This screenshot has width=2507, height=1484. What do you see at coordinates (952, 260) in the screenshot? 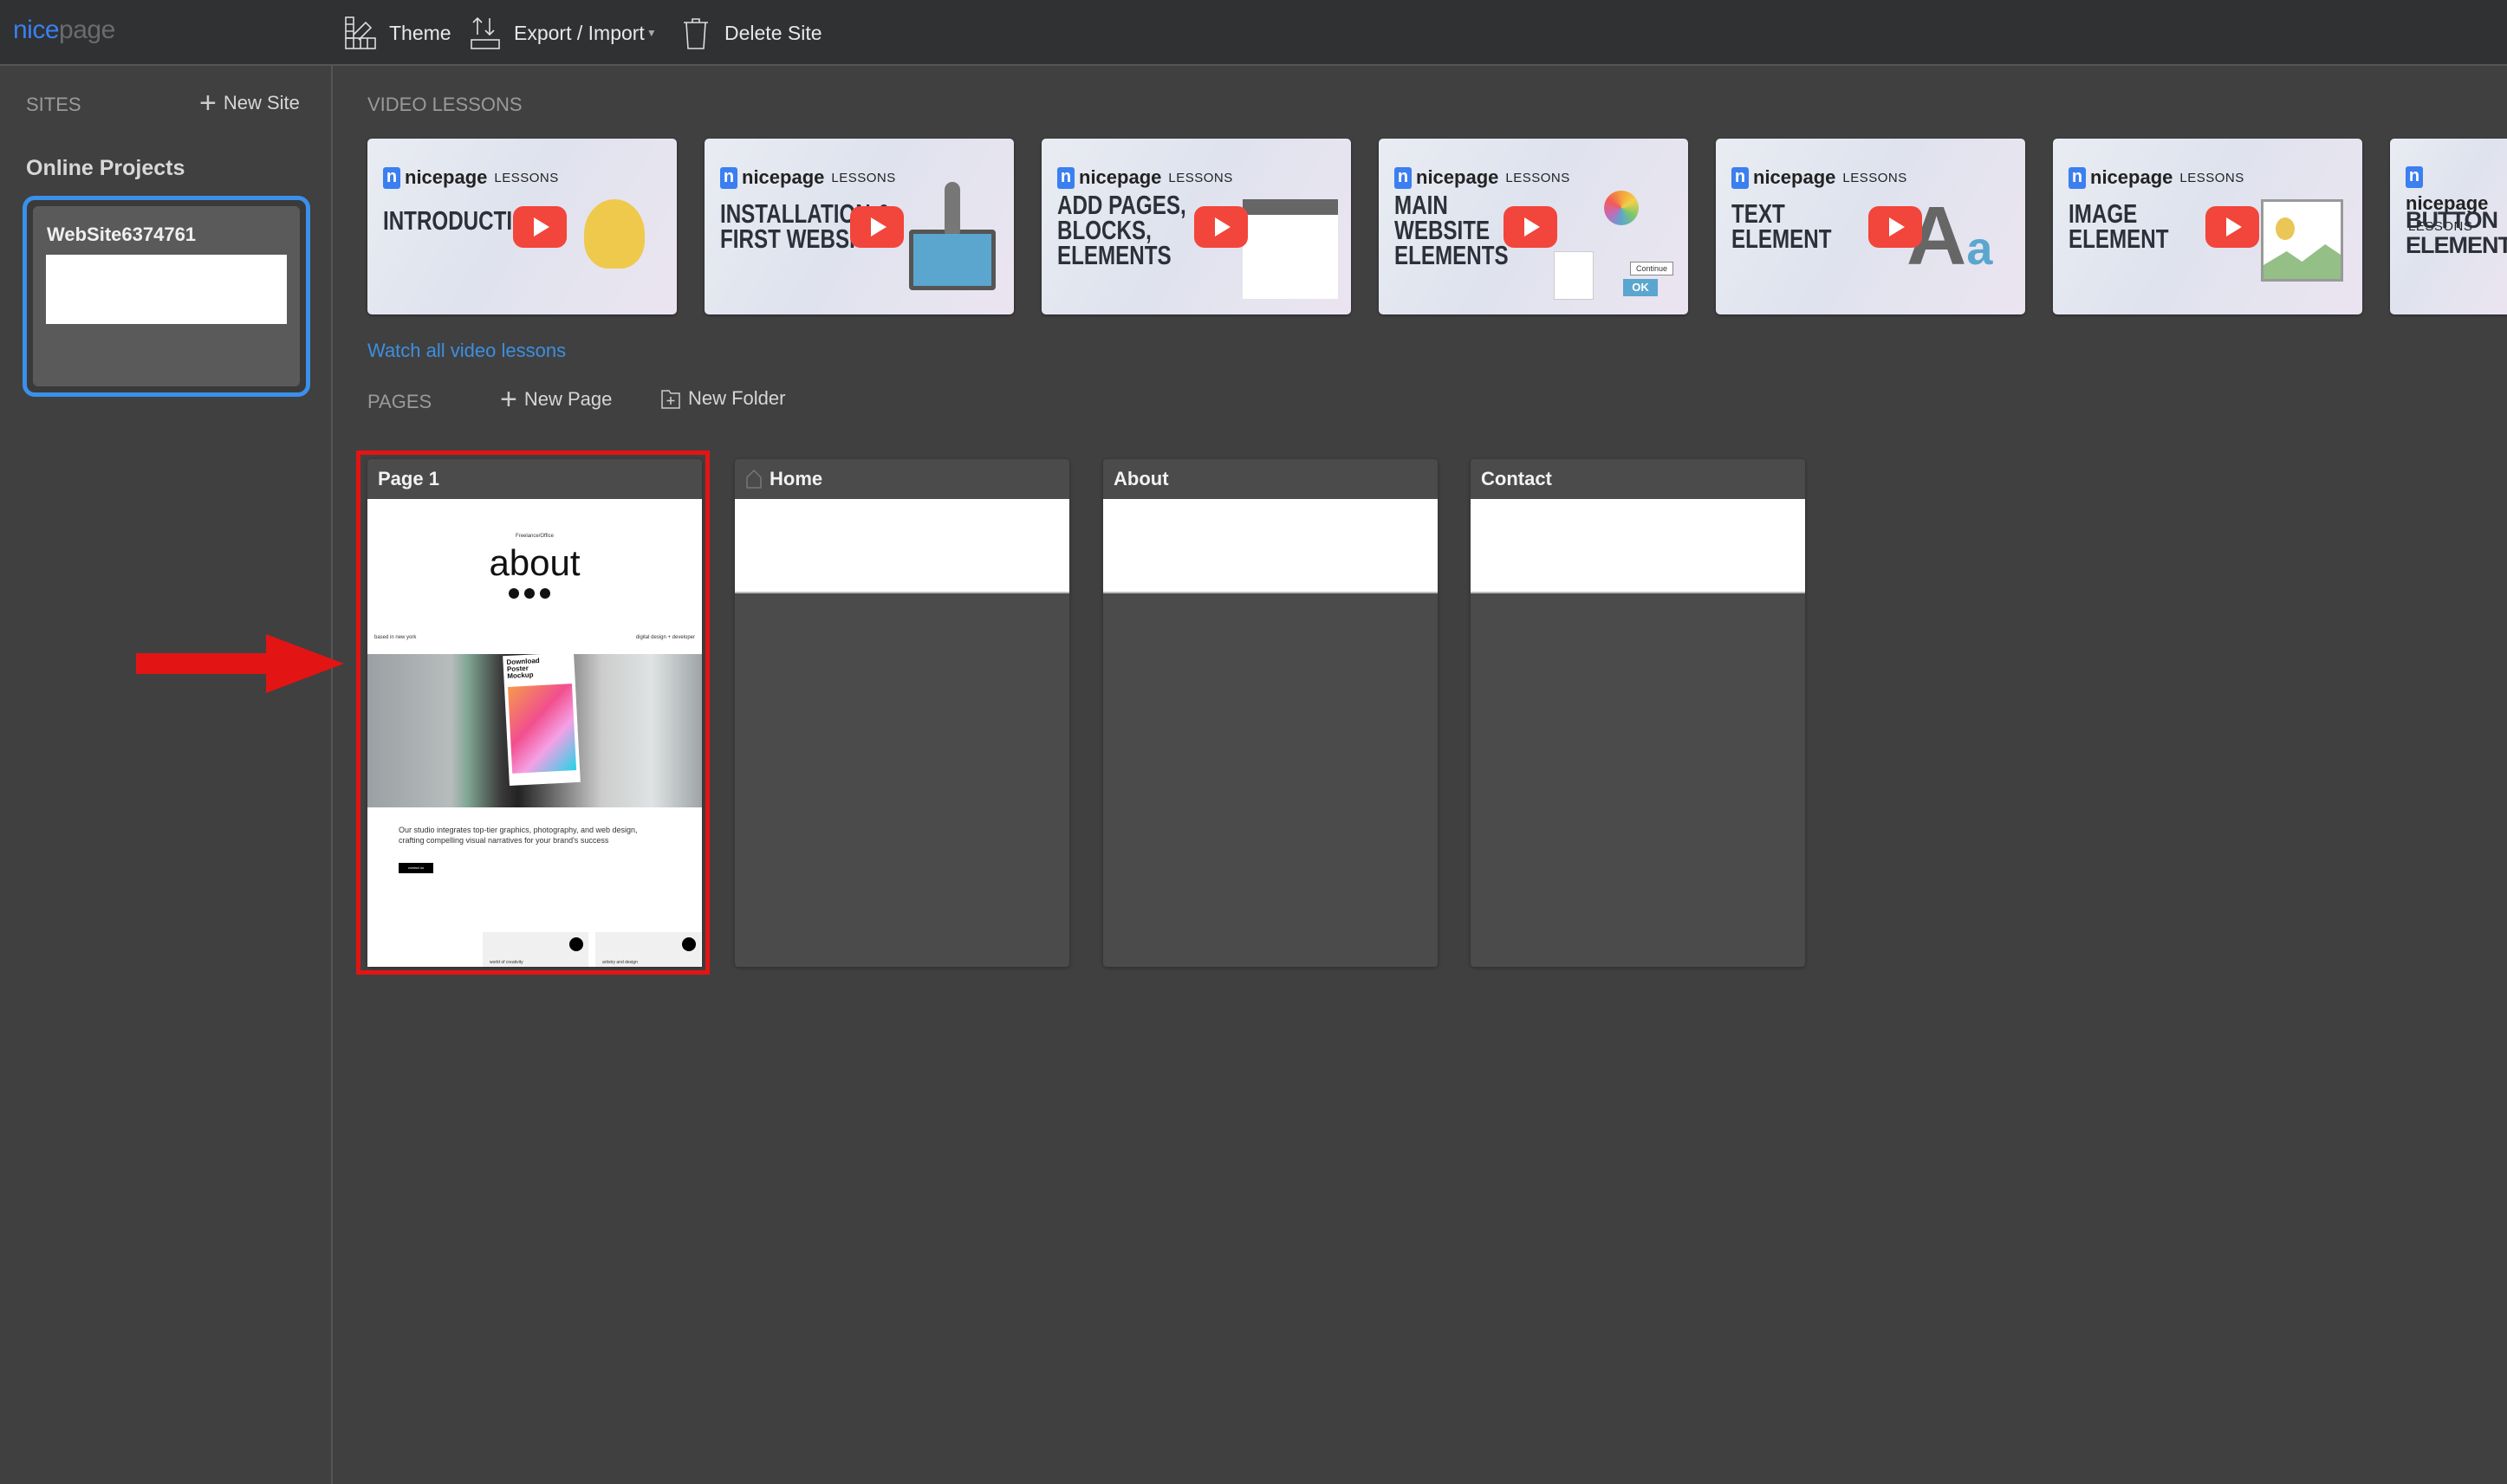
I see `rocket-laptop-icon` at bounding box center [952, 260].